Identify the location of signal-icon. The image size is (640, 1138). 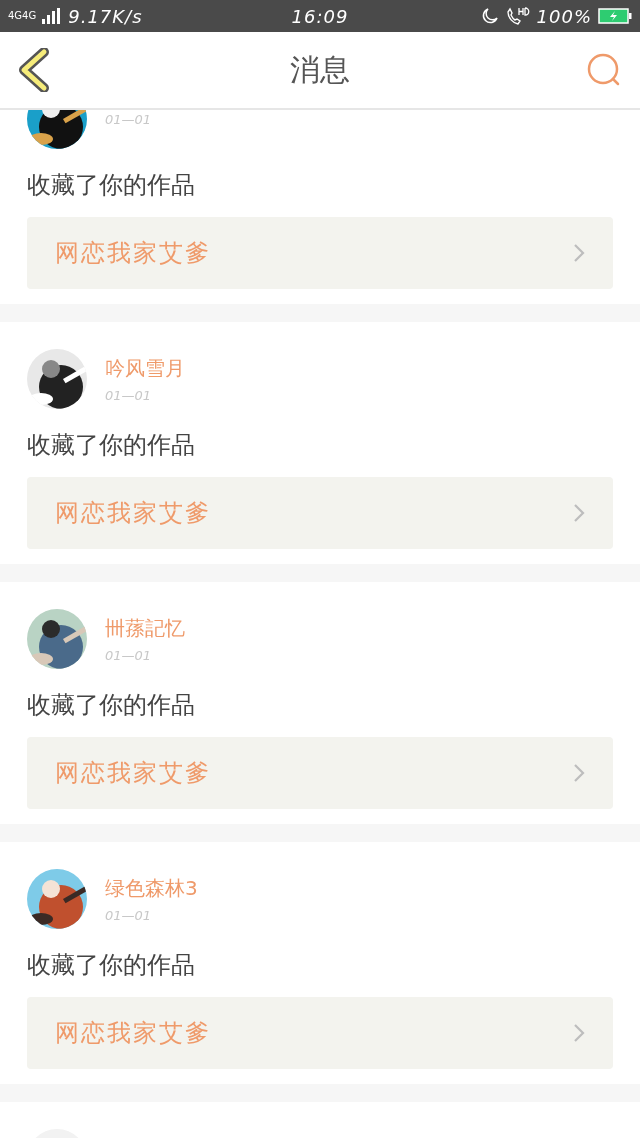
(52, 16).